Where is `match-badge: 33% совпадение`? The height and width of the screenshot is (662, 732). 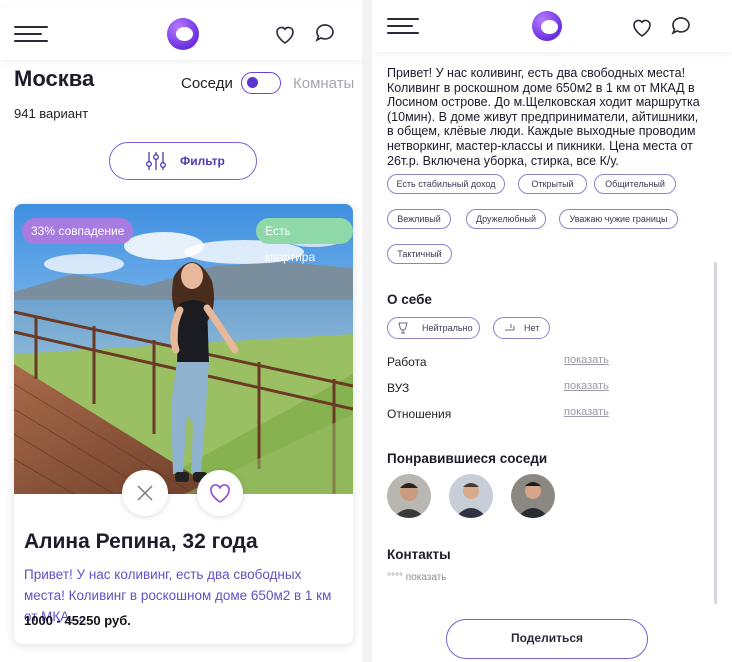 match-badge: 33% совпадение is located at coordinates (78, 231).